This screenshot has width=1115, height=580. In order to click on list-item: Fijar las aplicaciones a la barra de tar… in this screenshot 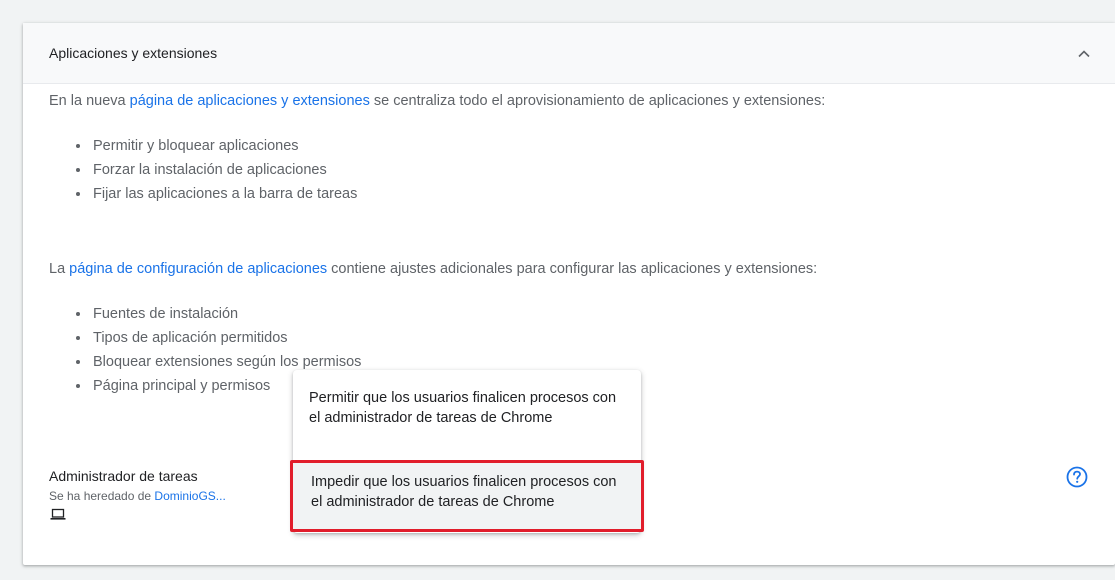, I will do `click(224, 194)`.